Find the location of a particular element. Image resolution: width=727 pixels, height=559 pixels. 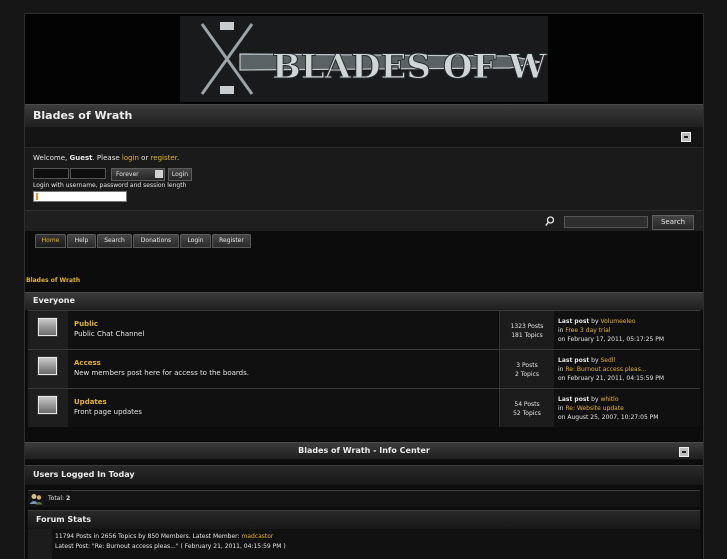

openid-icon is located at coordinates (39, 196).